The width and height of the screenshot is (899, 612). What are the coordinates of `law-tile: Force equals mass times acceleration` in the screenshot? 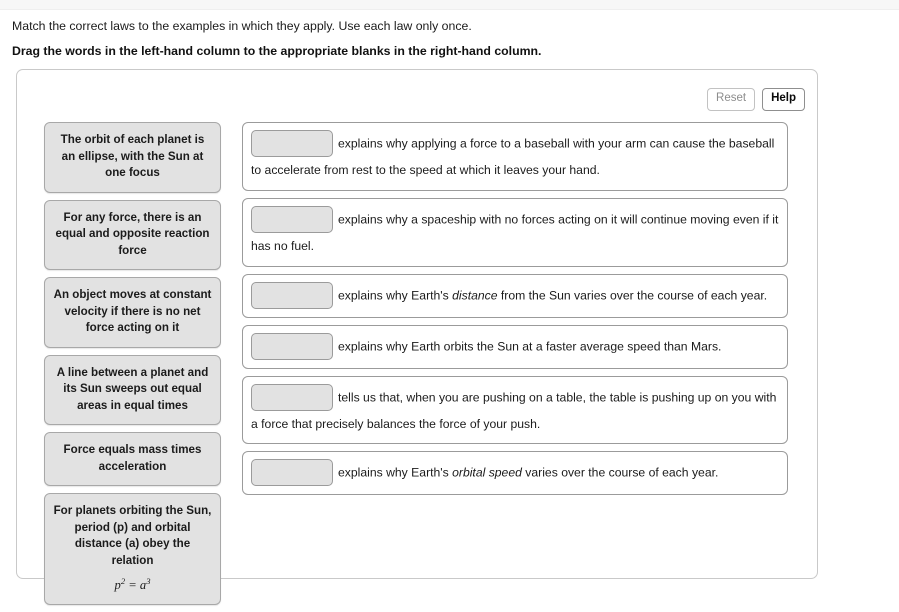 It's located at (132, 459).